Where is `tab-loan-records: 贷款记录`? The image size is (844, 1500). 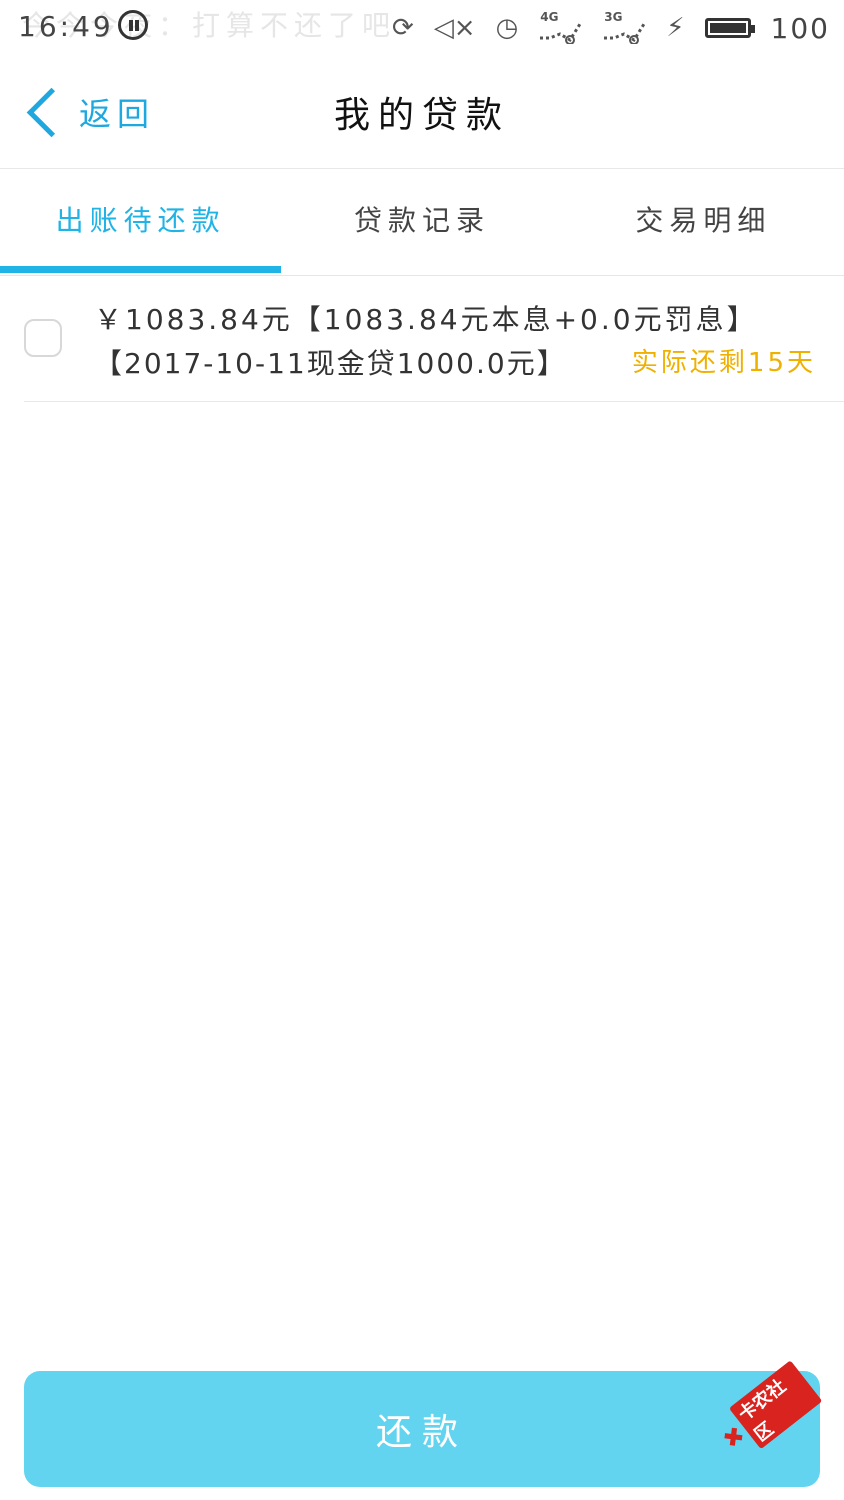
tab-loan-records: 贷款记录 is located at coordinates (421, 222).